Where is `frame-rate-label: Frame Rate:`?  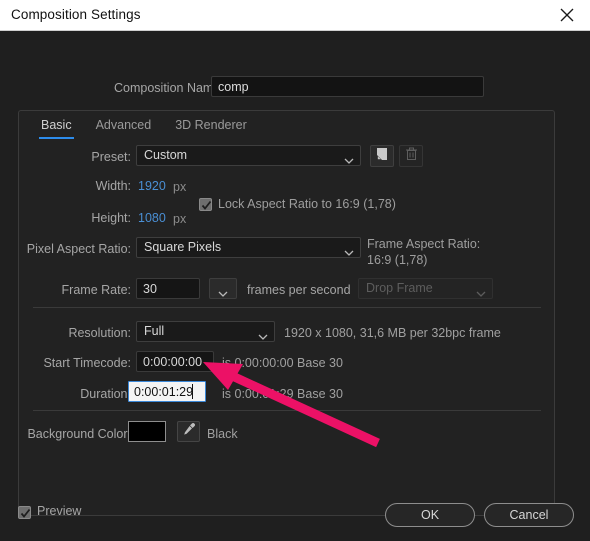 frame-rate-label: Frame Rate: is located at coordinates (96, 290).